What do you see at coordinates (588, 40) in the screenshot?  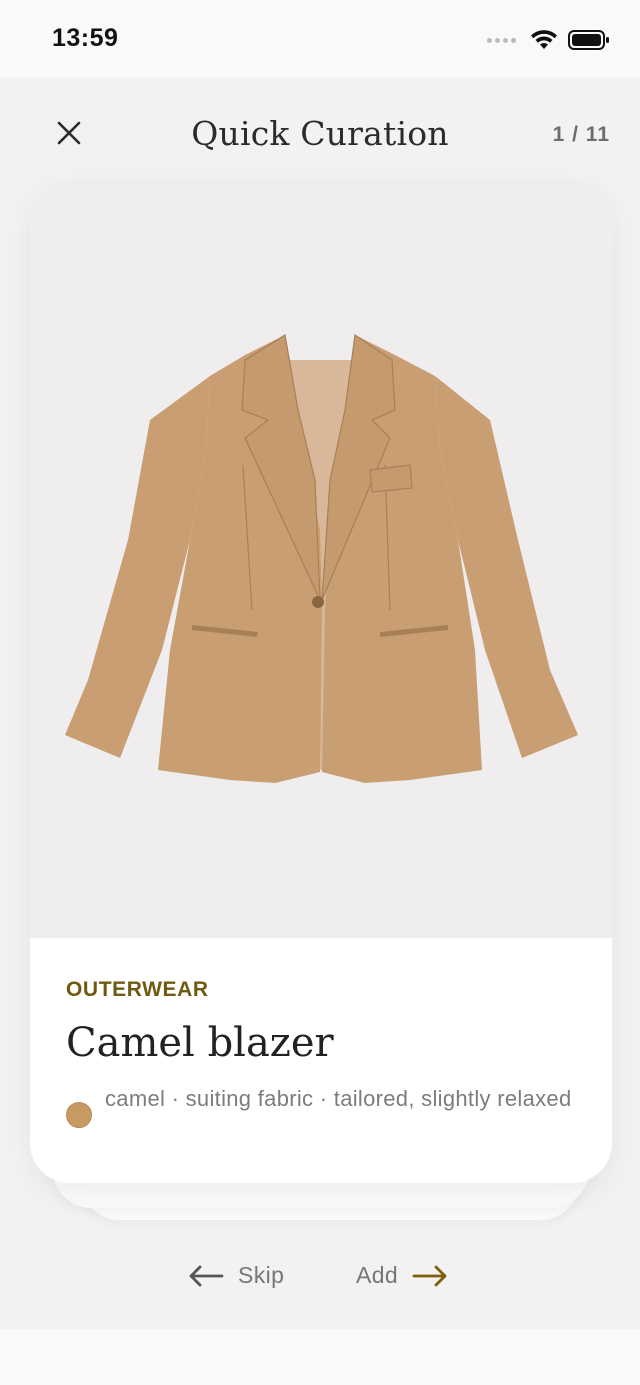 I see `battery-icon` at bounding box center [588, 40].